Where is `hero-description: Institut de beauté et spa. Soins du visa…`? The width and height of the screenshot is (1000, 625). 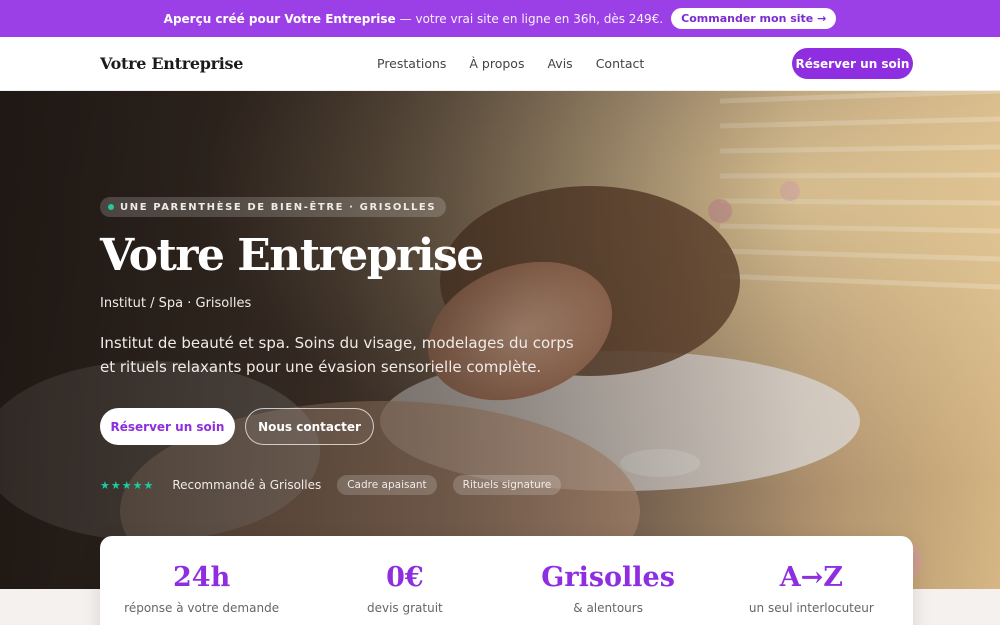
hero-description: Institut de beauté et spa. Soins du visa… is located at coordinates (337, 355).